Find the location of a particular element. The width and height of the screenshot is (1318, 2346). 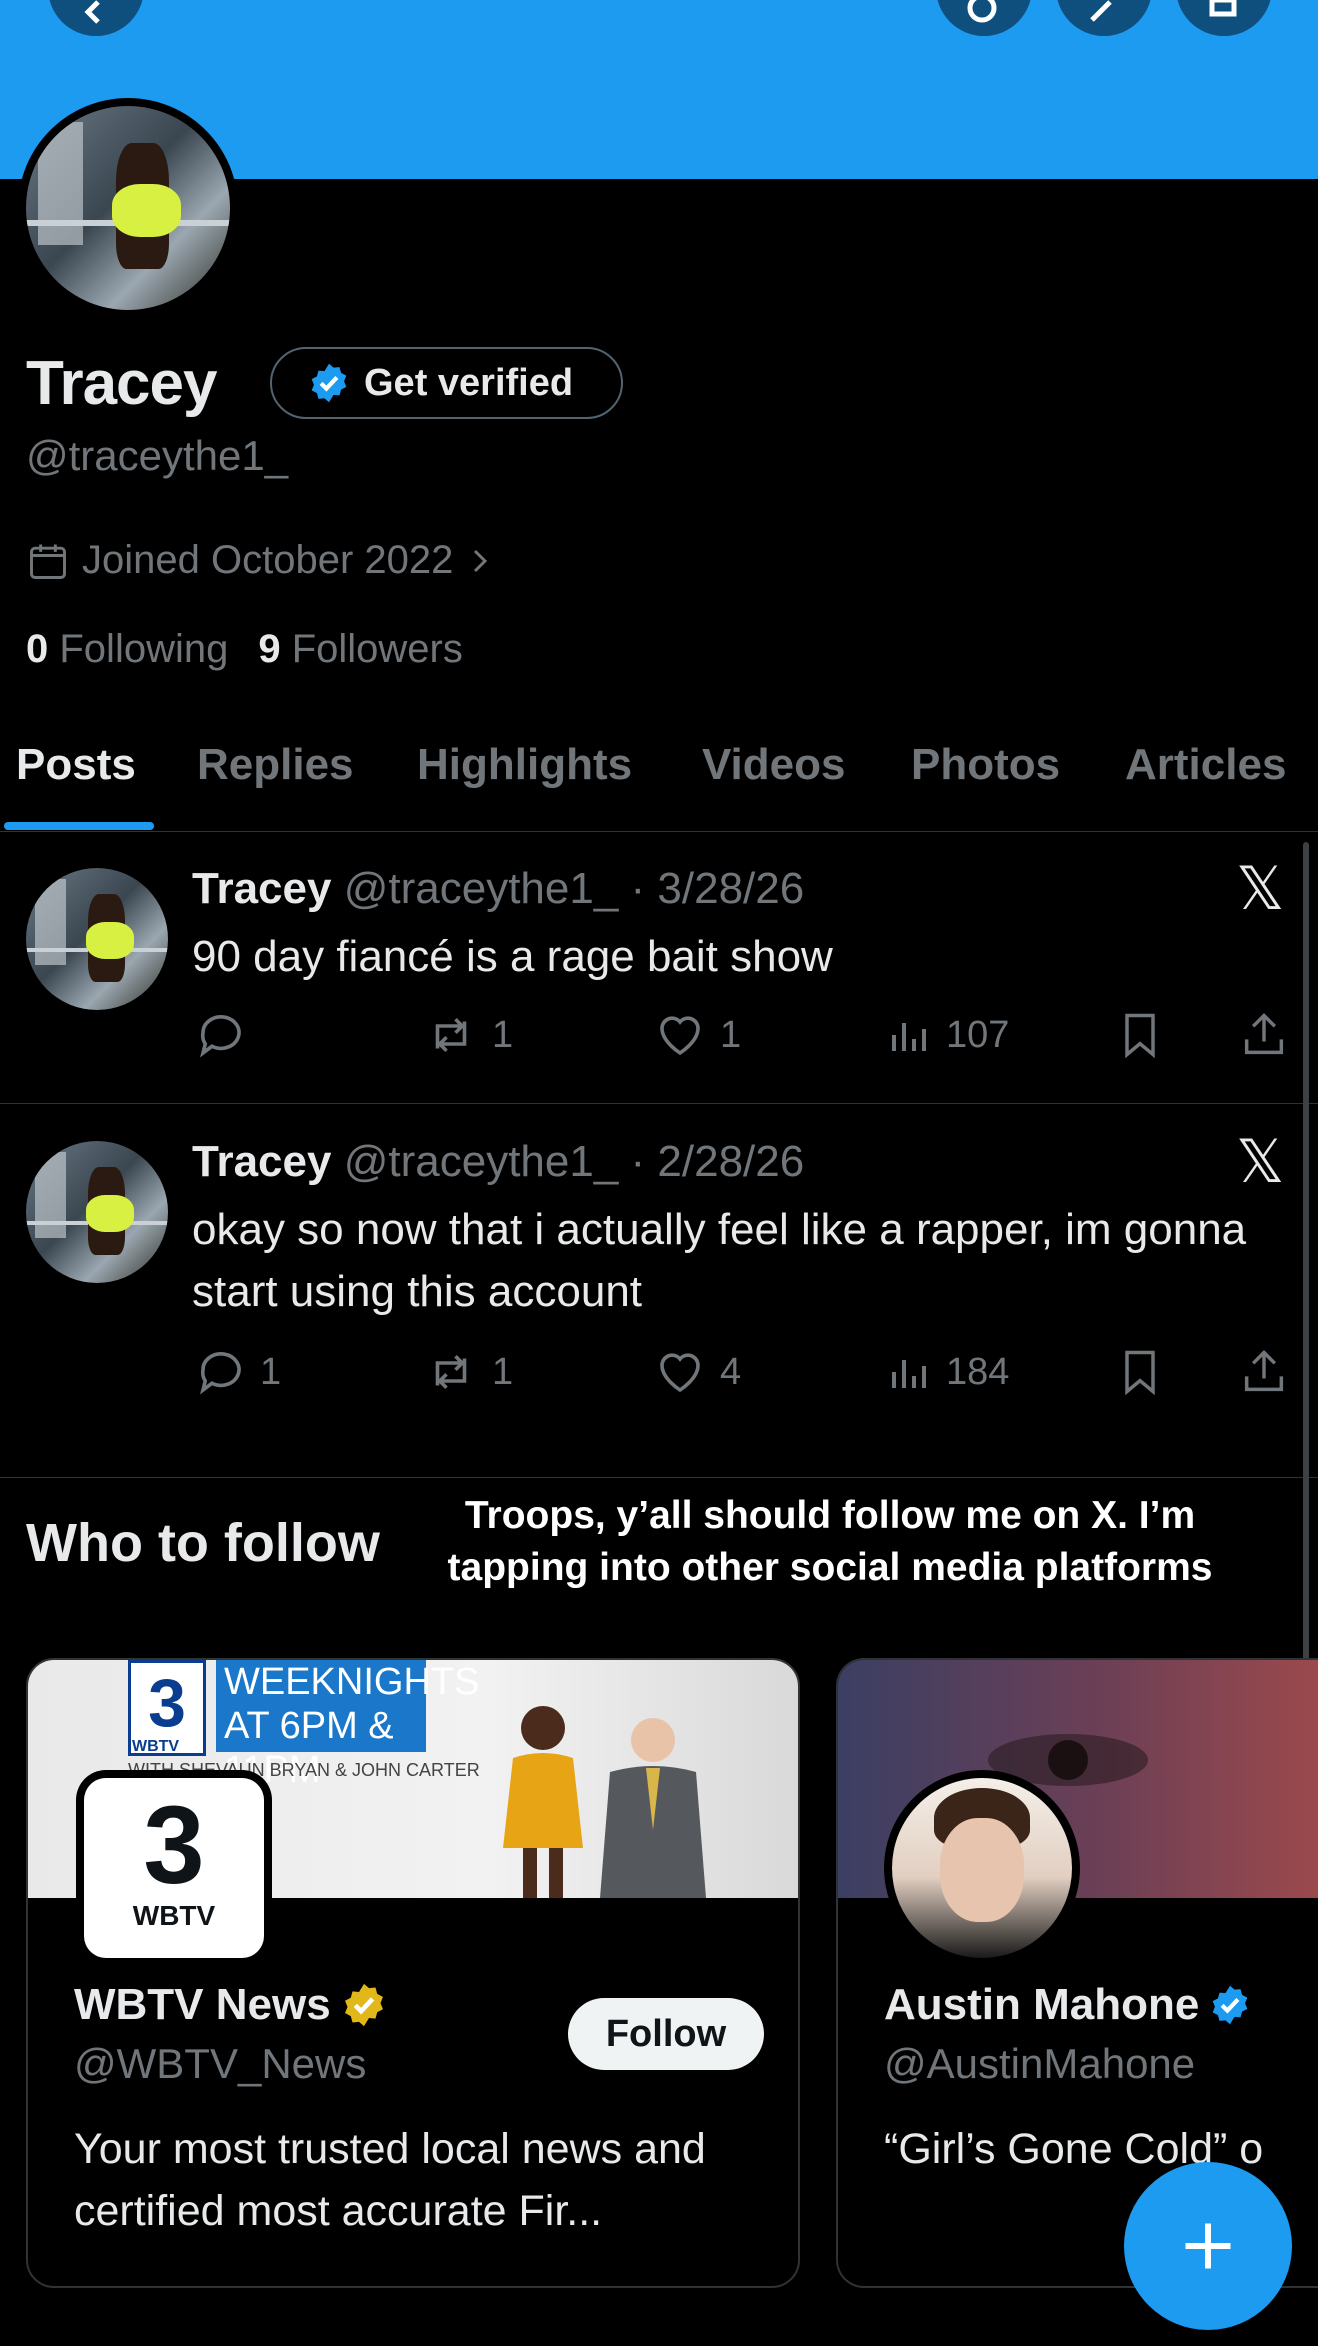

profile-avatar is located at coordinates (128, 208).